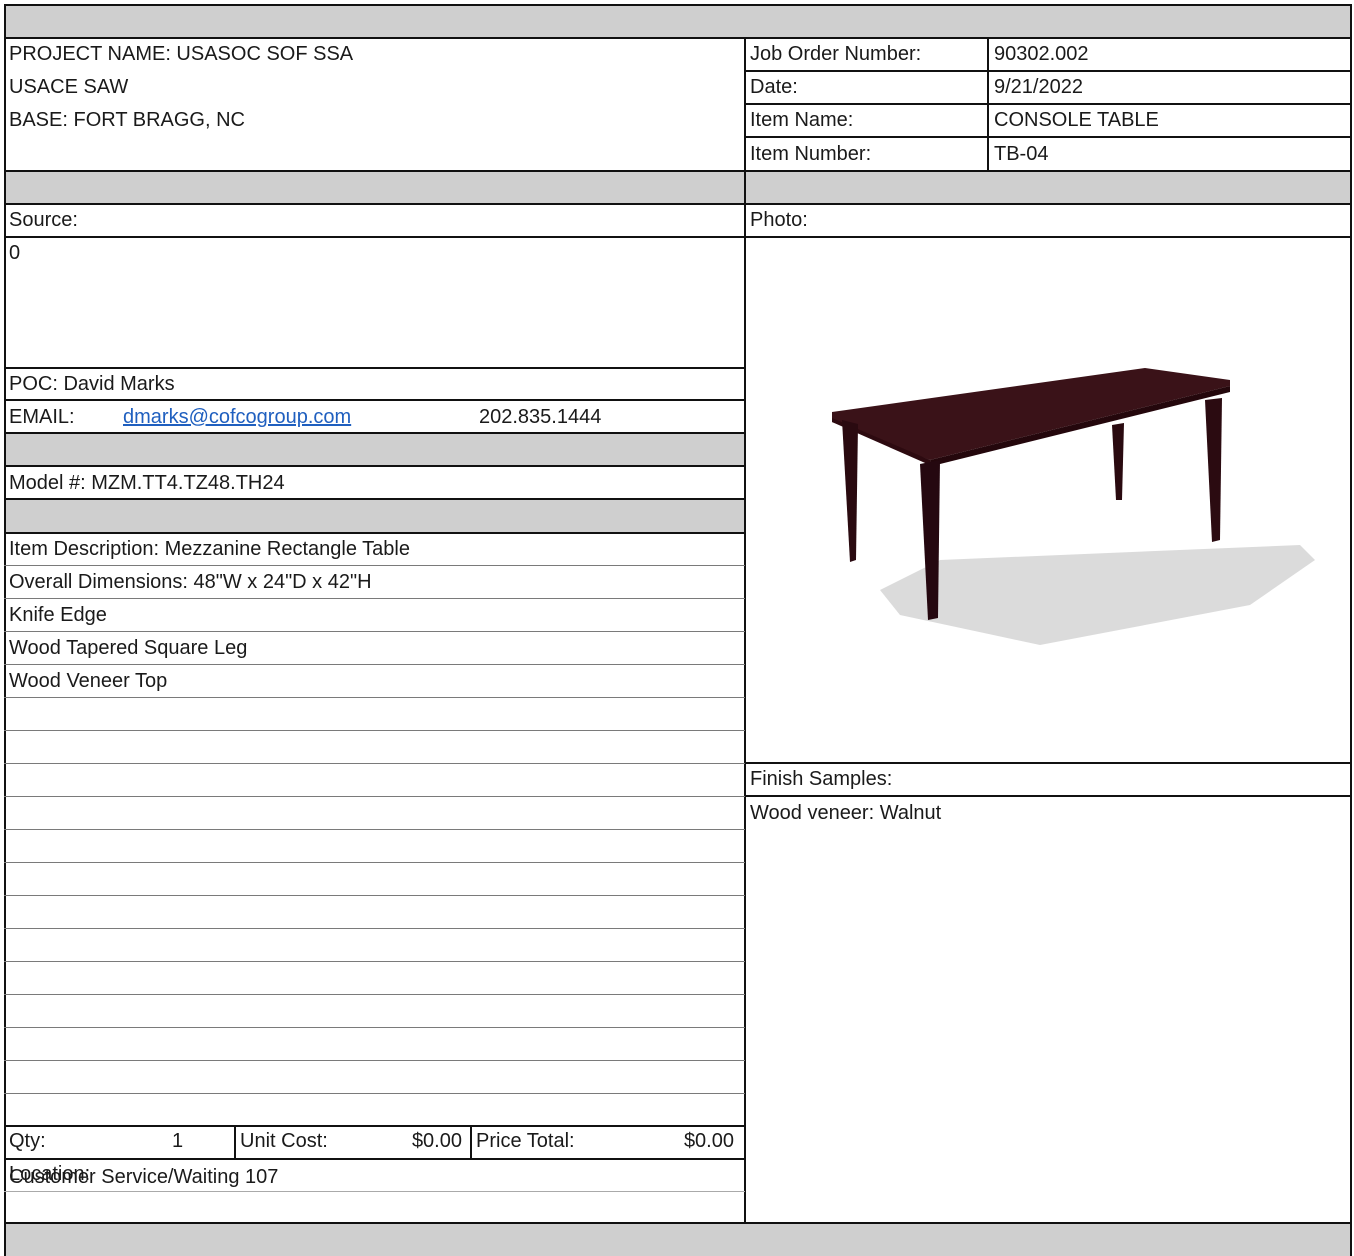 The width and height of the screenshot is (1354, 1256). What do you see at coordinates (127, 120) in the screenshot?
I see `project-base: BASE: FORT BRAGG, NC` at bounding box center [127, 120].